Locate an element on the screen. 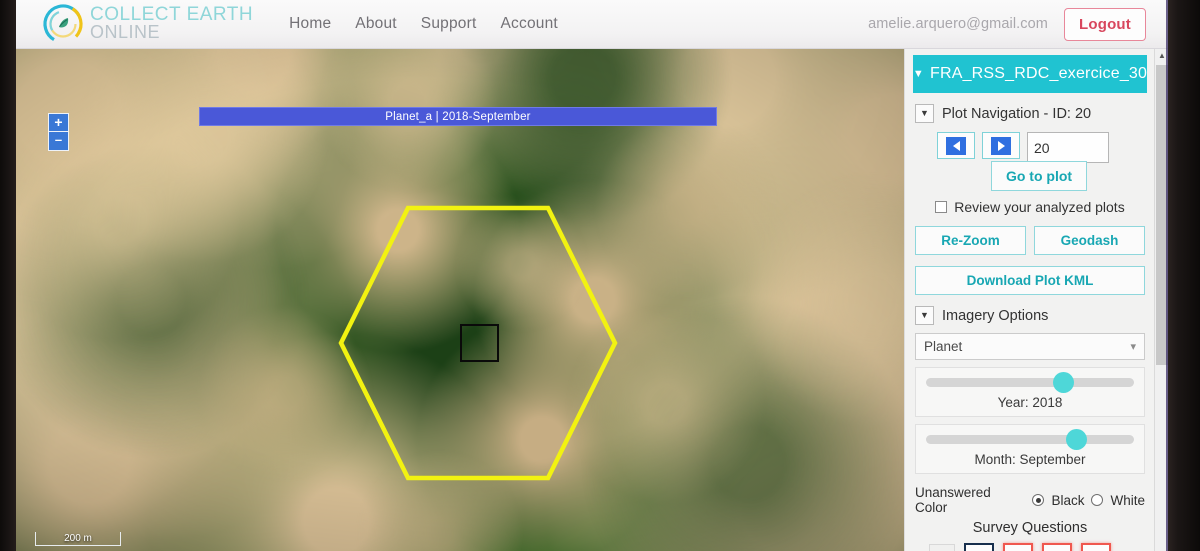 The height and width of the screenshot is (551, 1200). project-title-label: FRA_RSS_RDC_exercice_30 is located at coordinates (1038, 73).